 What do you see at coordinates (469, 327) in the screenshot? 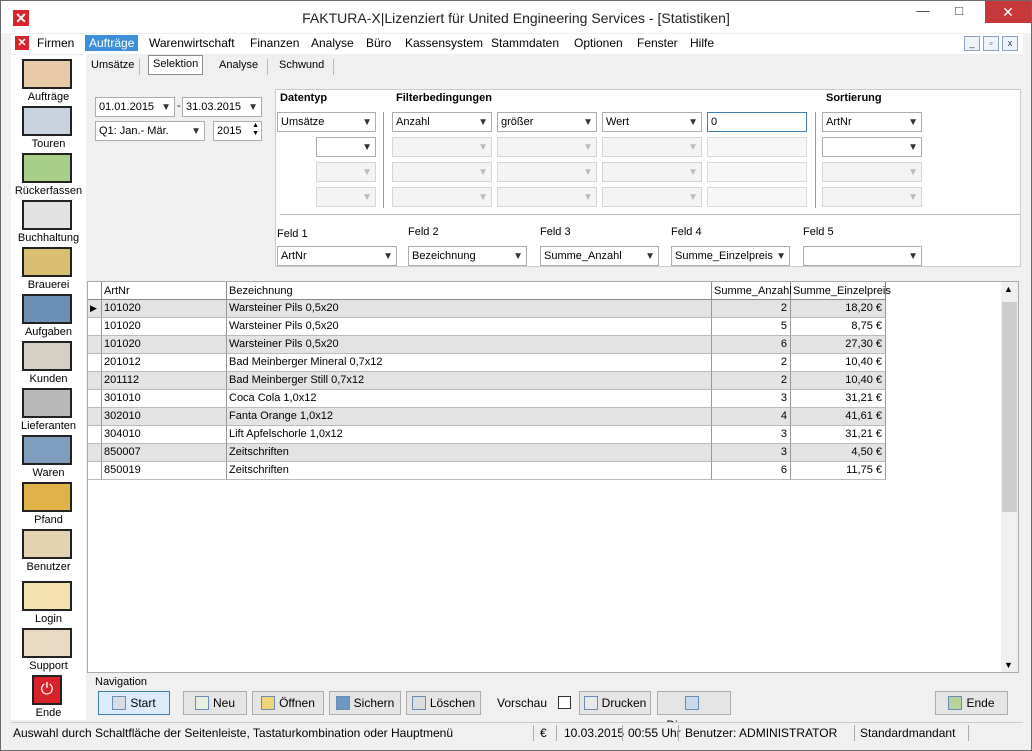
I see `cell-bezeichnung: Warsteiner Pils 0,5x20` at bounding box center [469, 327].